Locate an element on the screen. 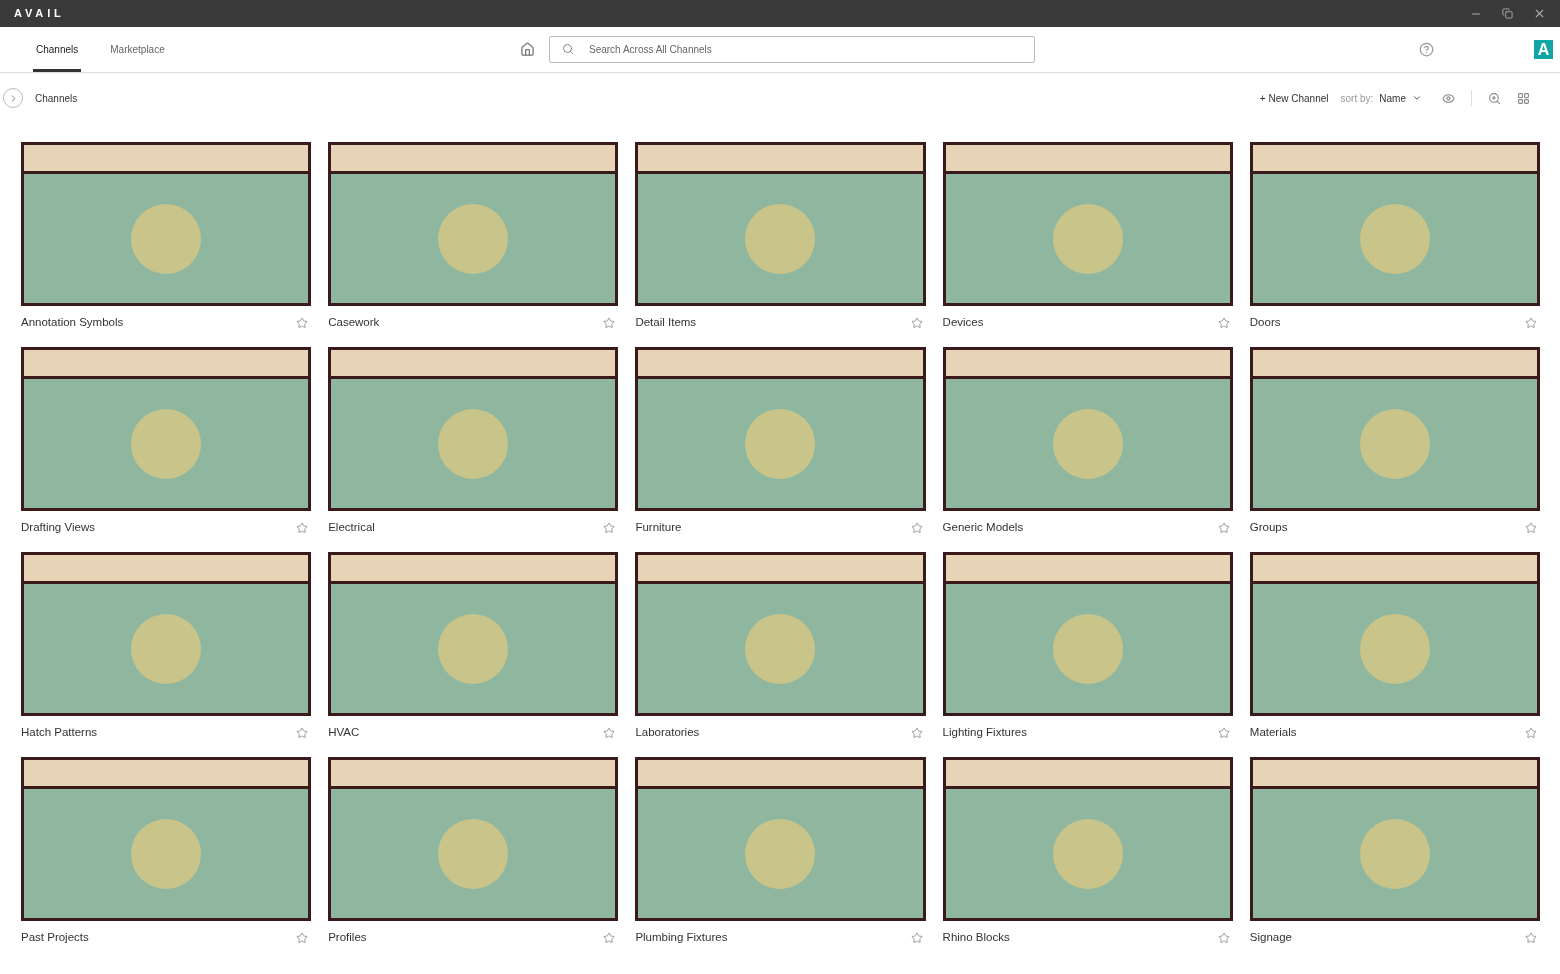 Image resolution: width=1560 pixels, height=974 pixels. grid-view-icon is located at coordinates (1523, 98).